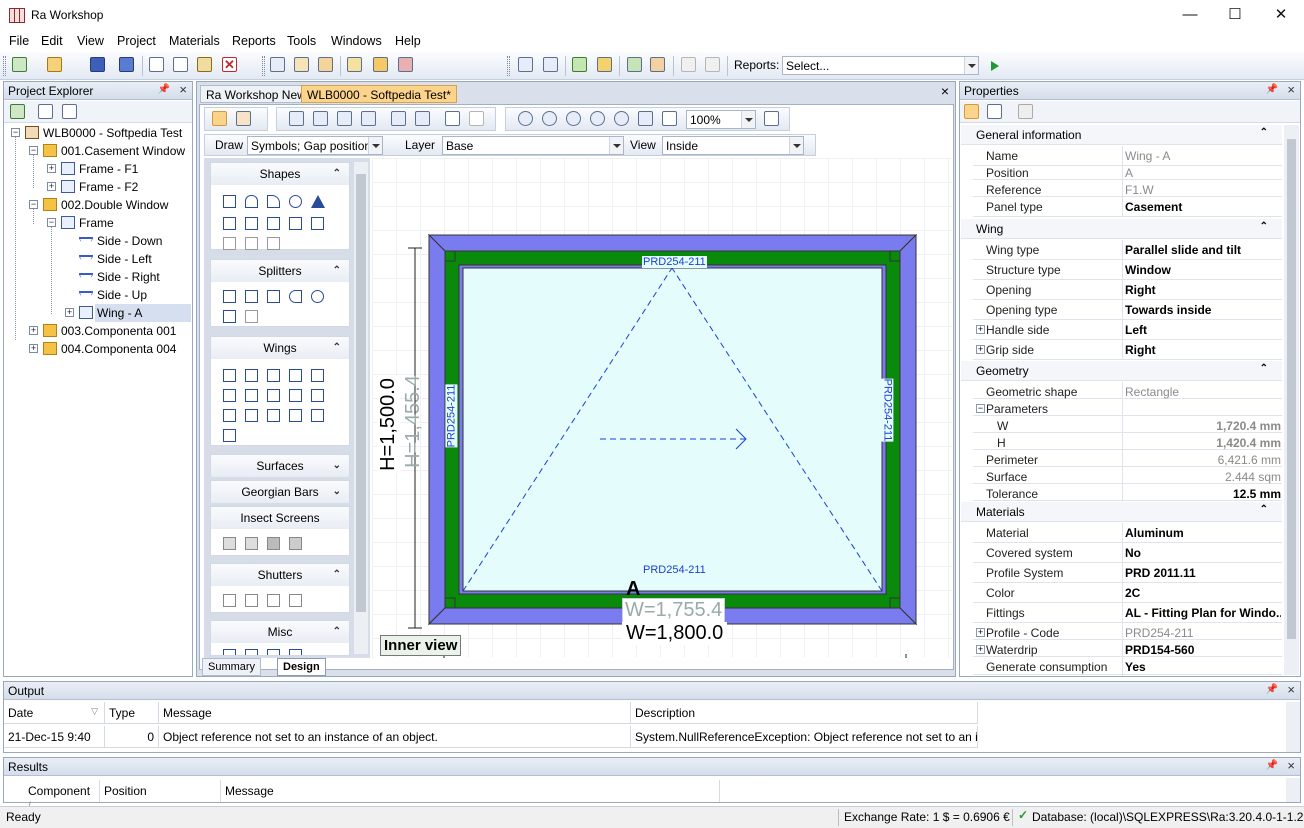 This screenshot has height=828, width=1304. What do you see at coordinates (273, 243) in the screenshot?
I see `custom-3-shape-icon` at bounding box center [273, 243].